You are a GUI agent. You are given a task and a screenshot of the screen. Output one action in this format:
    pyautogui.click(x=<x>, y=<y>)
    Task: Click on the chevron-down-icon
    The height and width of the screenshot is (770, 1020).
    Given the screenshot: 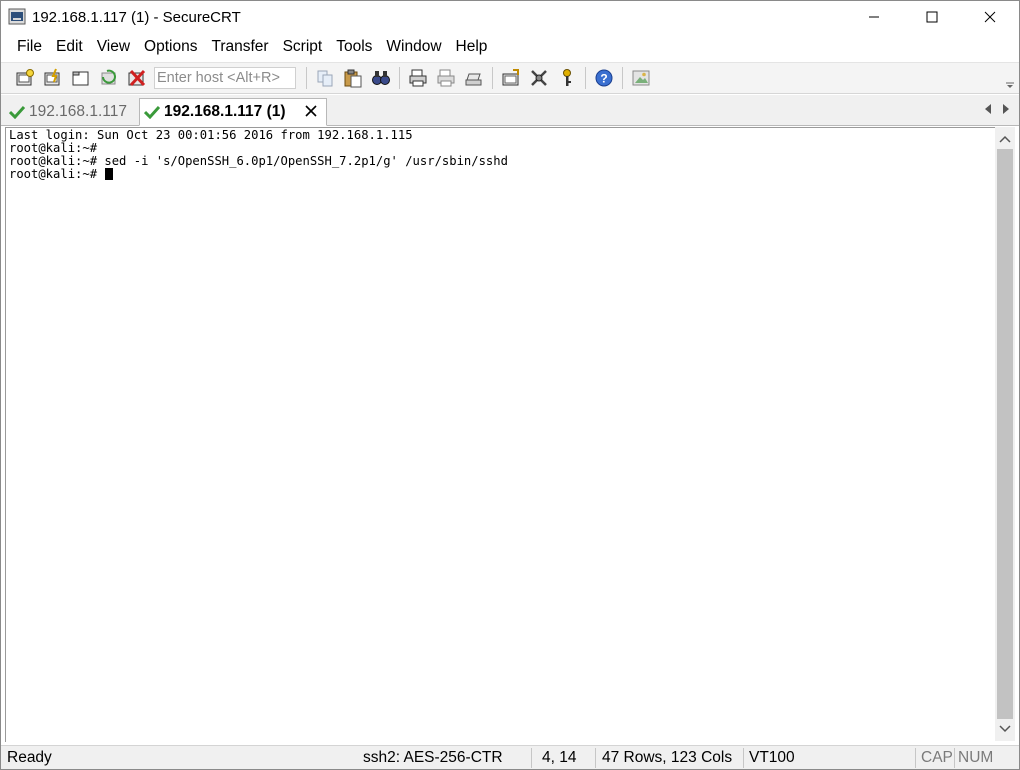 What is the action you would take?
    pyautogui.click(x=1005, y=729)
    